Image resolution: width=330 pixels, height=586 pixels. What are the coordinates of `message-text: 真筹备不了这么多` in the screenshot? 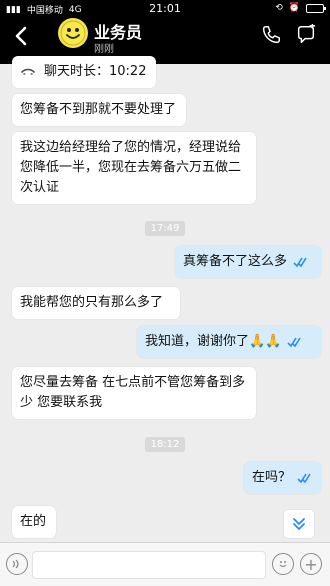 It's located at (235, 261).